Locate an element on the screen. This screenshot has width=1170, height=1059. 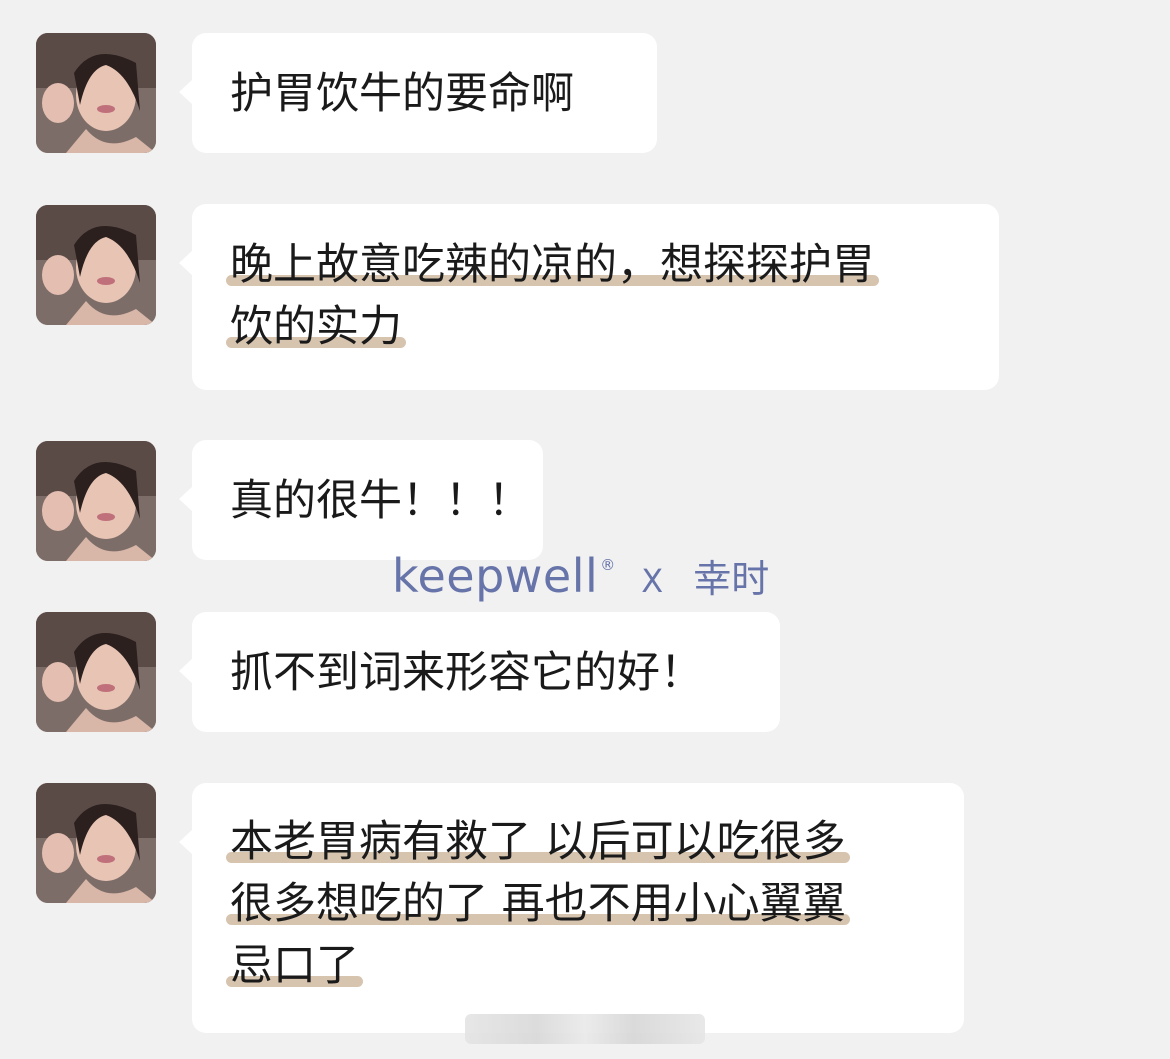
message-line: 很多想吃的了 再也不用小心翼翼 is located at coordinates (578, 904).